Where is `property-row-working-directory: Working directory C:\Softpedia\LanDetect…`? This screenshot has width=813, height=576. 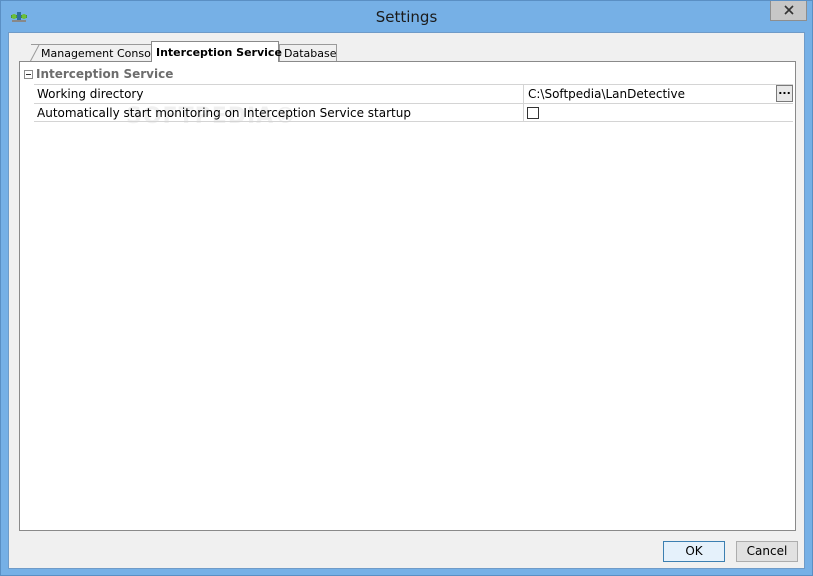 property-row-working-directory: Working directory C:\Softpedia\LanDetect… is located at coordinates (413, 93).